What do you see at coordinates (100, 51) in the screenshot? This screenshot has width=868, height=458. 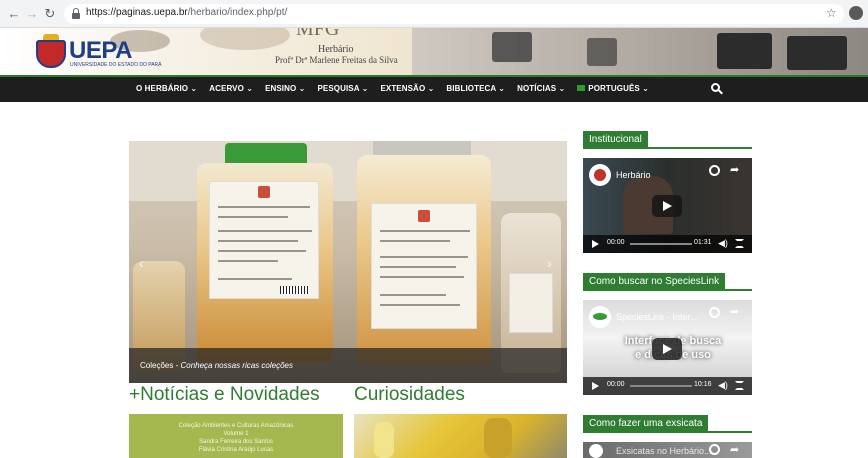 I see `brand-name: UEPA` at bounding box center [100, 51].